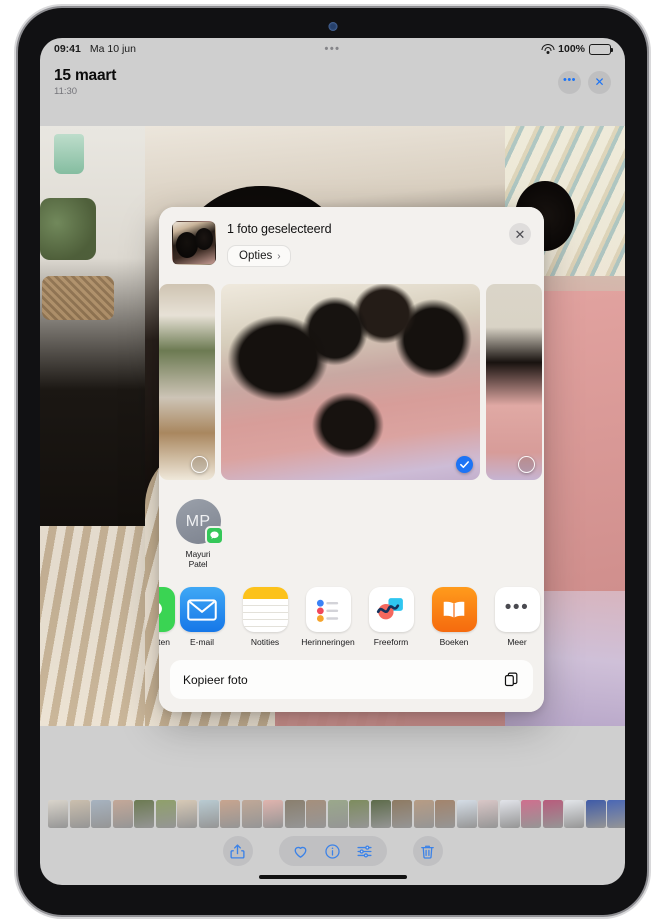  Describe the element at coordinates (199, 522) in the screenshot. I see `avatar: MP` at that location.